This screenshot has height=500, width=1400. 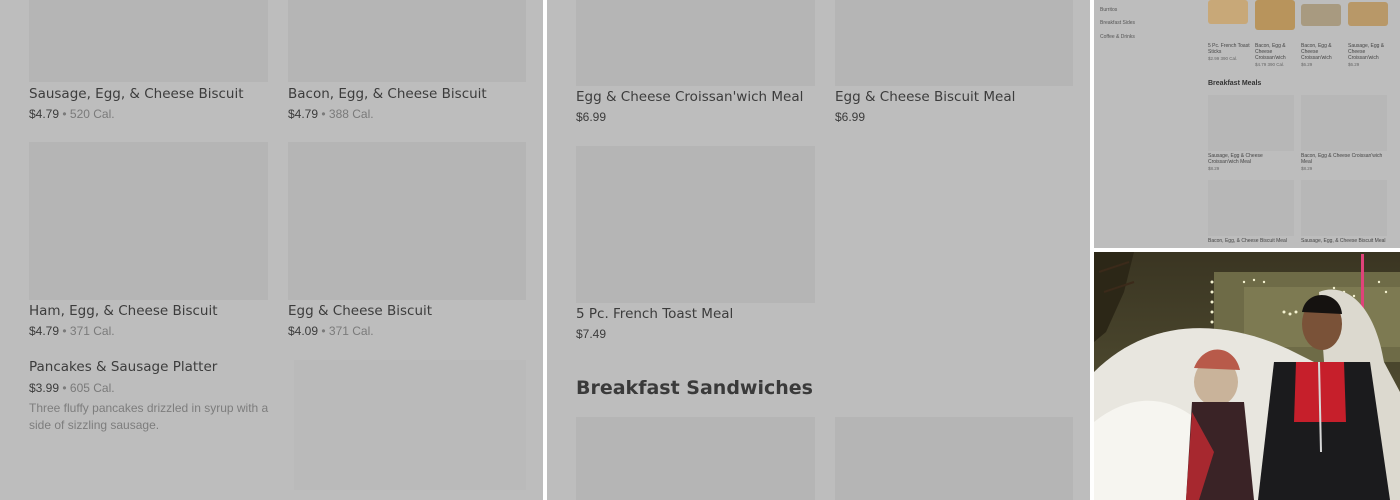 I want to click on night-photo, so click(x=1247, y=376).